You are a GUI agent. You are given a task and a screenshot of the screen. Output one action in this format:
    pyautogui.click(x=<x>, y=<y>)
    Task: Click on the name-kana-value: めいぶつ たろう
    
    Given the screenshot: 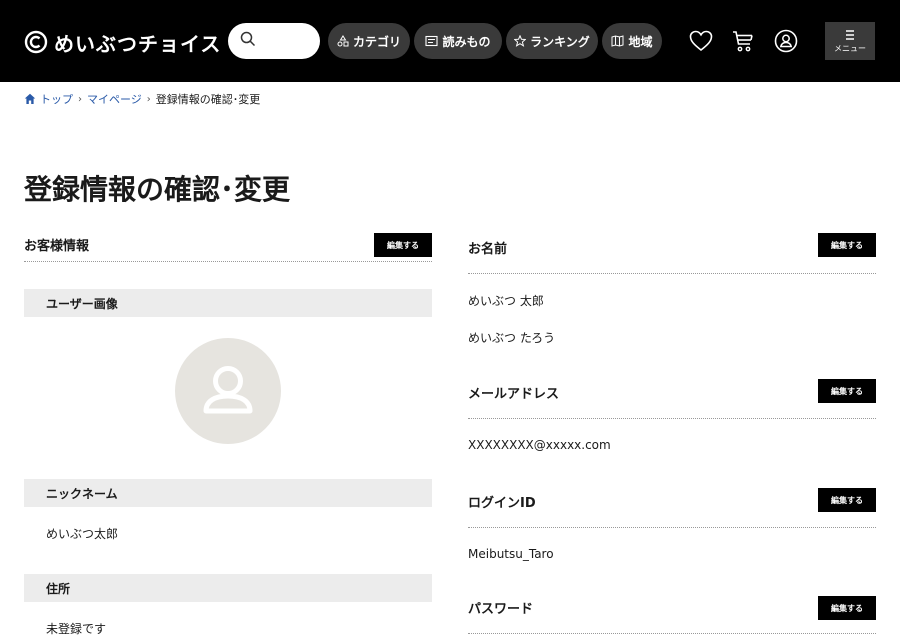 What is the action you would take?
    pyautogui.click(x=512, y=338)
    